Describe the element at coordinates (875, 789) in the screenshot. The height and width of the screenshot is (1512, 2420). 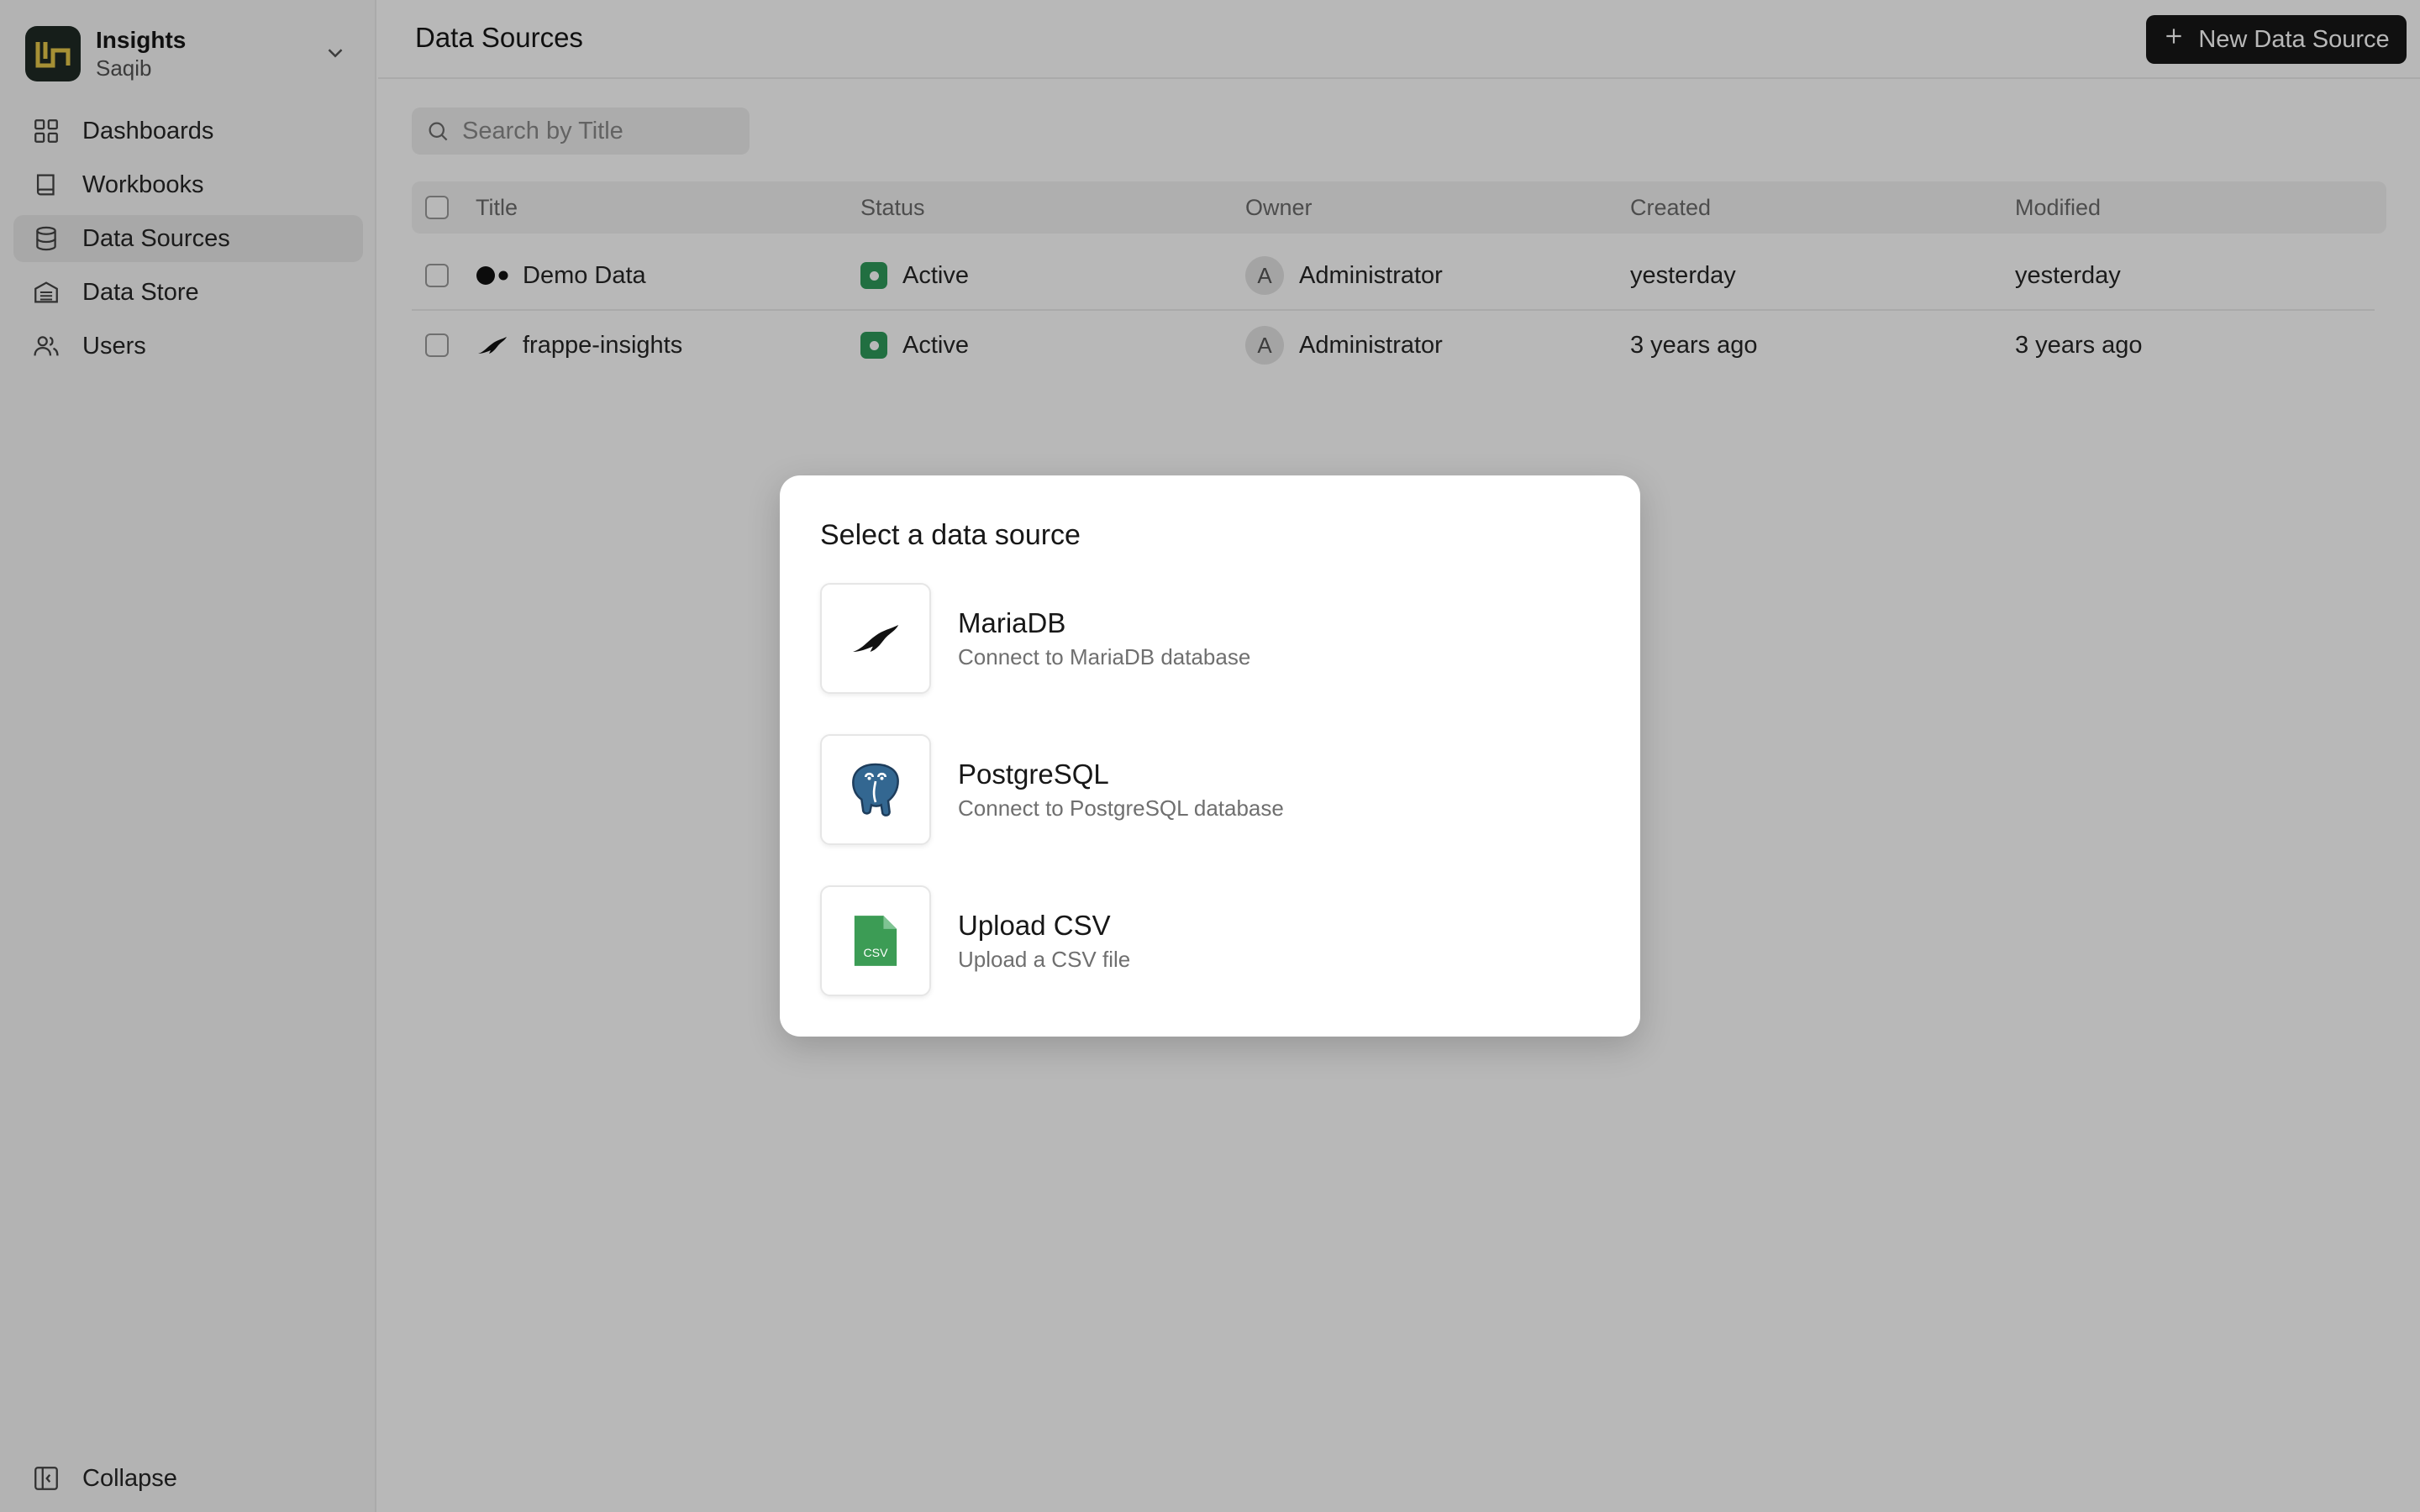
I see `postgresql-icon` at that location.